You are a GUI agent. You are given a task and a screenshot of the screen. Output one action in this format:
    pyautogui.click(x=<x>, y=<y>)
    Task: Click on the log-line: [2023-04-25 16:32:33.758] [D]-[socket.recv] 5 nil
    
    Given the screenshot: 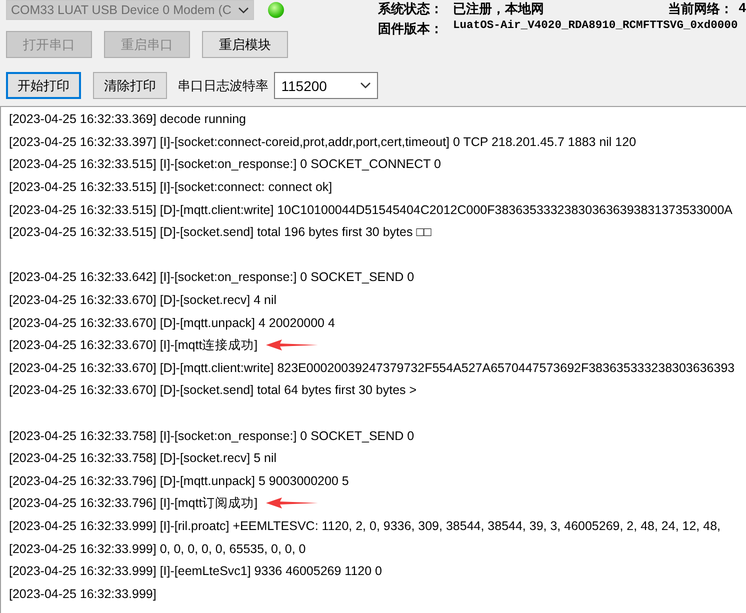 What is the action you would take?
    pyautogui.click(x=143, y=458)
    